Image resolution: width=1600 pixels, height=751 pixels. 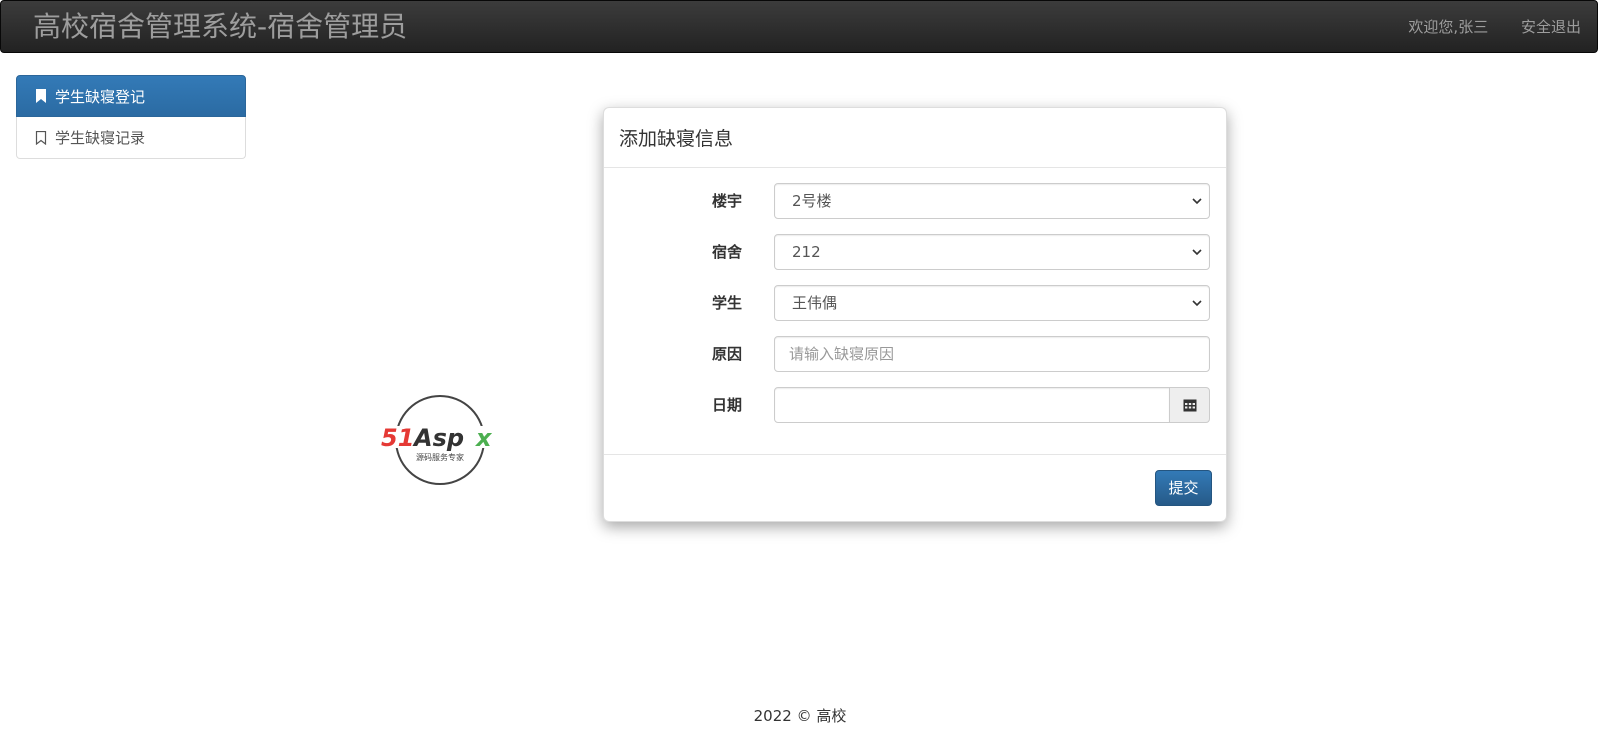 What do you see at coordinates (100, 138) in the screenshot?
I see `sidebar-item-label: 学生缺寝记录` at bounding box center [100, 138].